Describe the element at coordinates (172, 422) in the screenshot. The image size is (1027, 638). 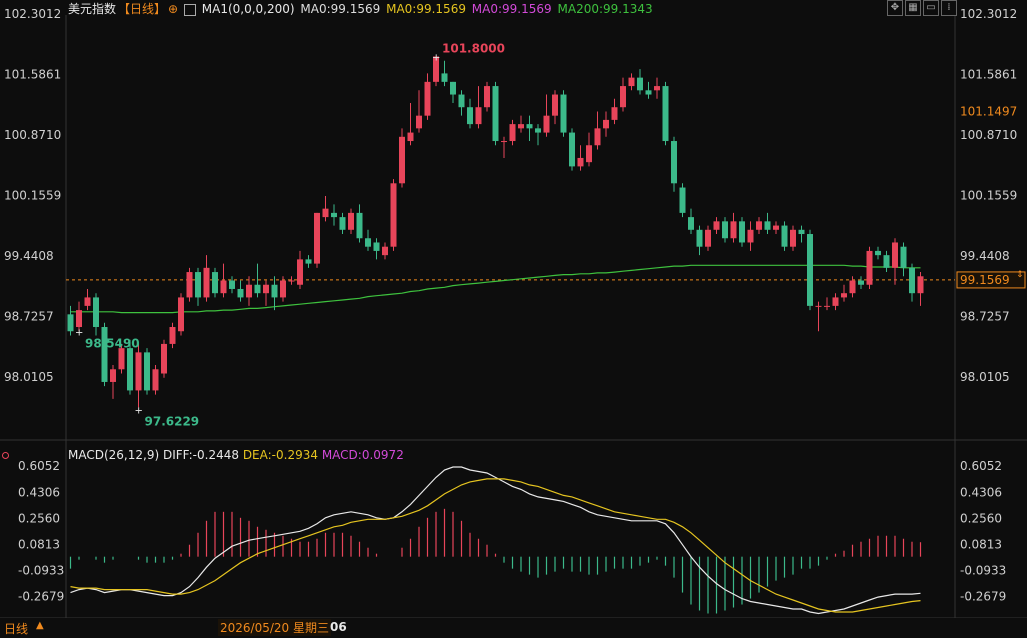
I see `extreme-value-label: 97.6229` at that location.